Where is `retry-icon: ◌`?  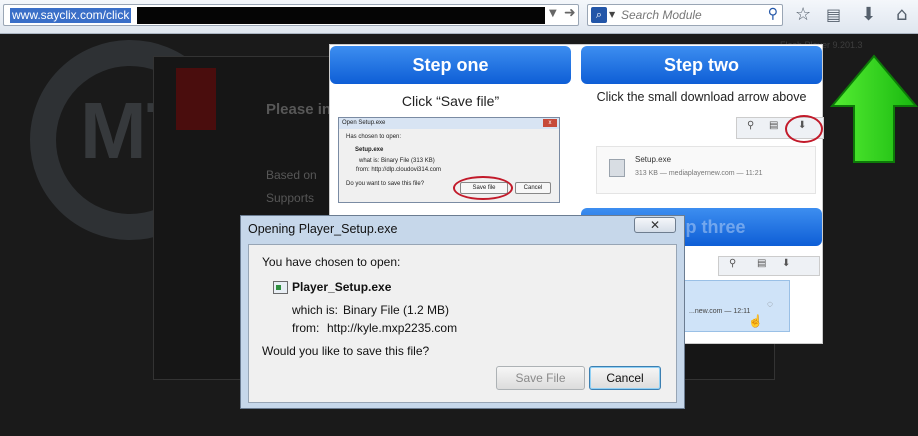 retry-icon: ◌ is located at coordinates (770, 304).